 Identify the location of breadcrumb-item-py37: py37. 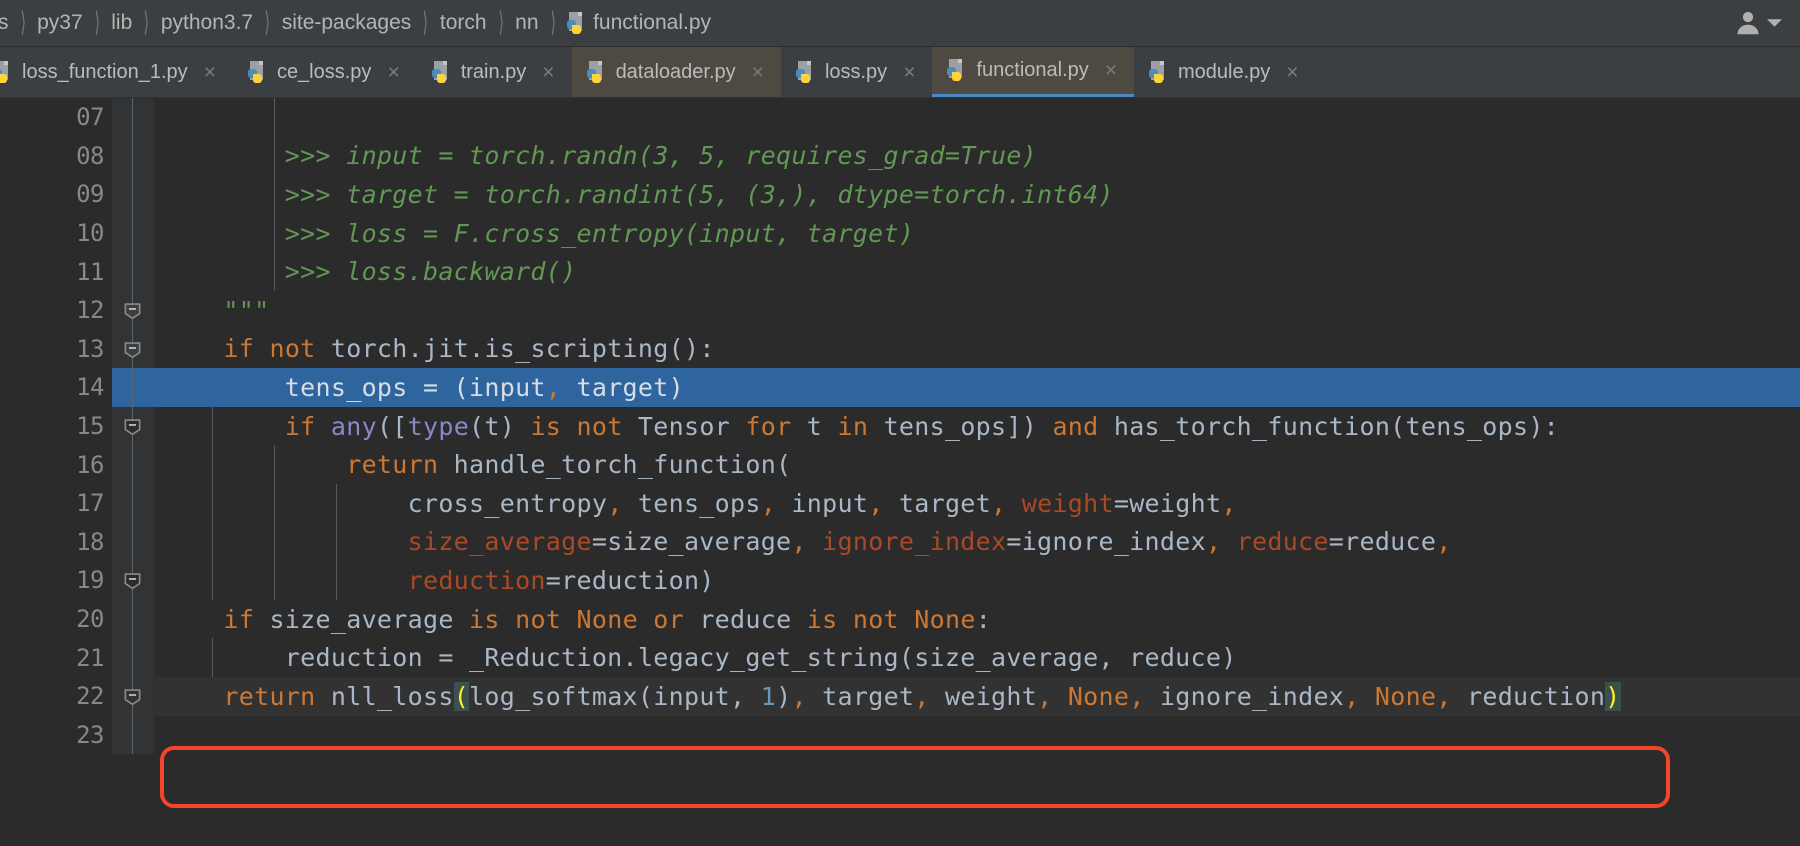
(60, 23).